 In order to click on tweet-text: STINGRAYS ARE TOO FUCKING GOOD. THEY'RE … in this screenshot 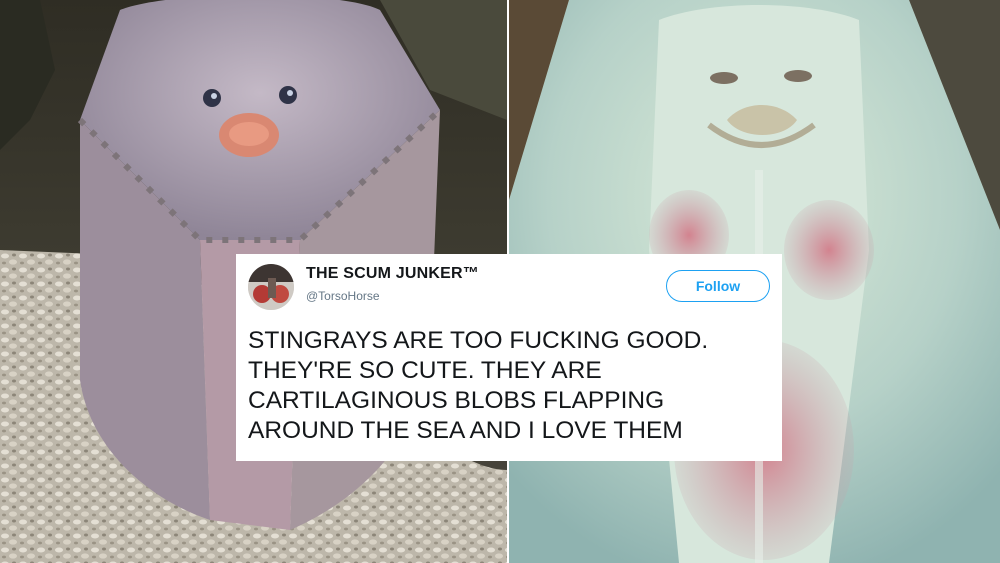, I will do `click(510, 386)`.